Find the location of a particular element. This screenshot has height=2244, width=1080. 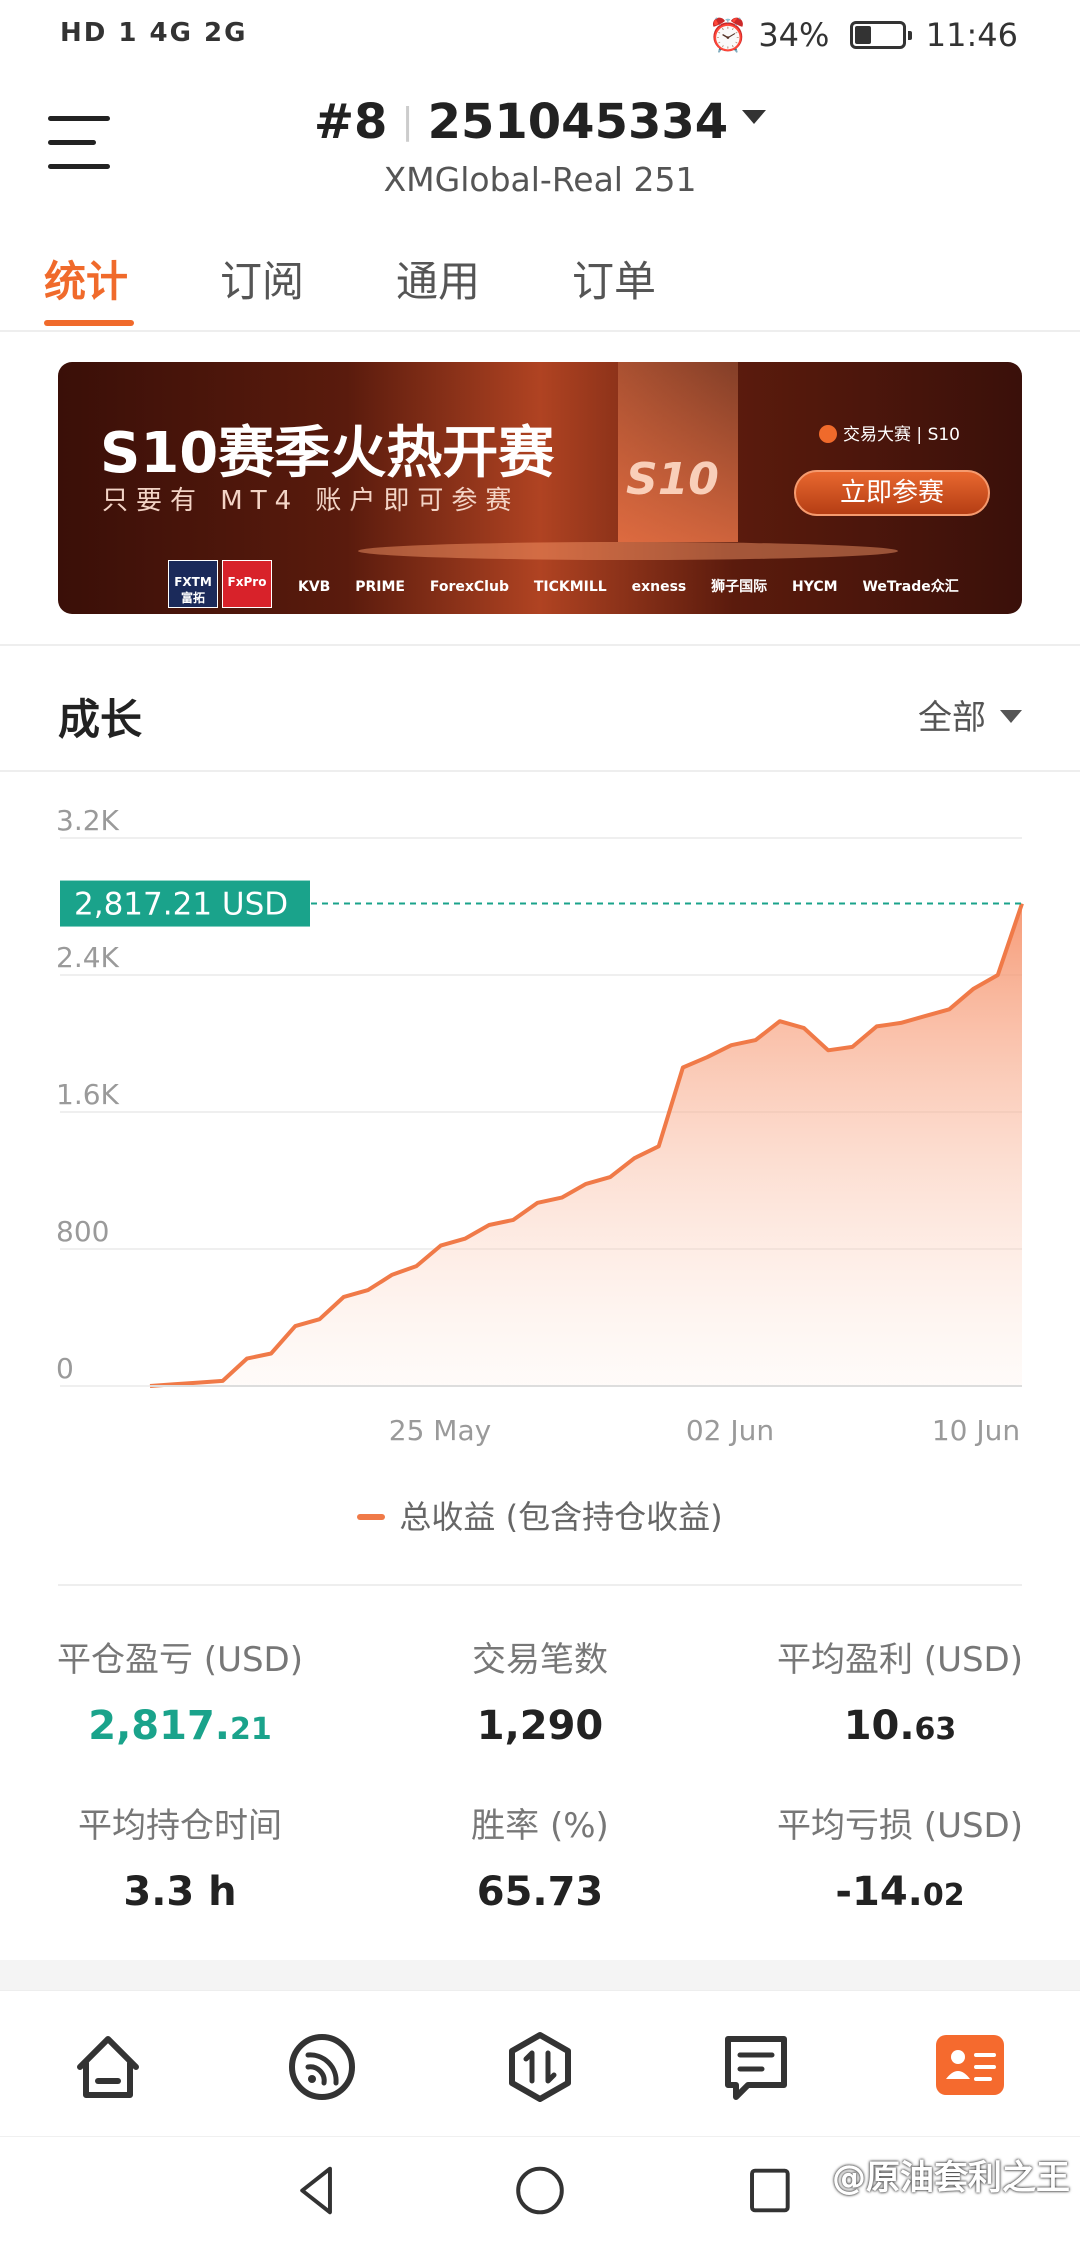

tab-orders: 订单 is located at coordinates (614, 278).